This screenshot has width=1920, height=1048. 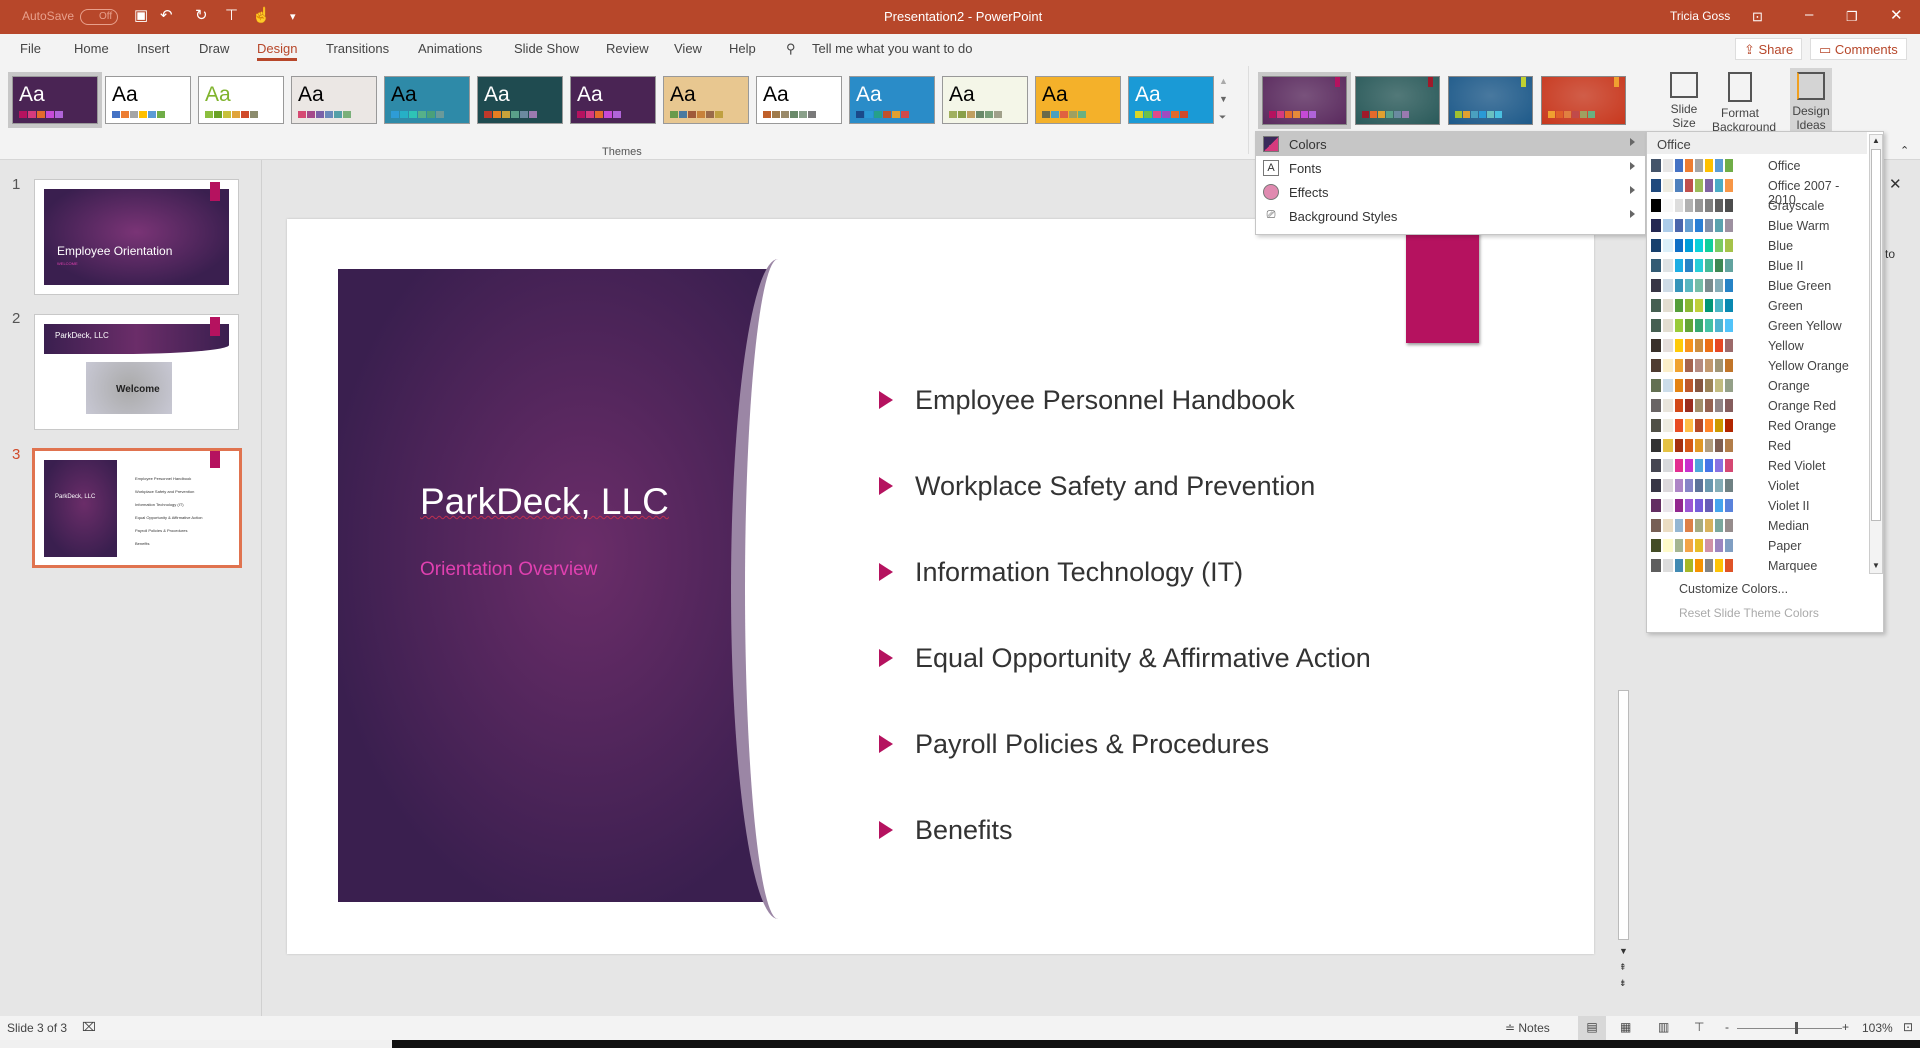 I want to click on tab-insert: Insert, so click(x=153, y=48).